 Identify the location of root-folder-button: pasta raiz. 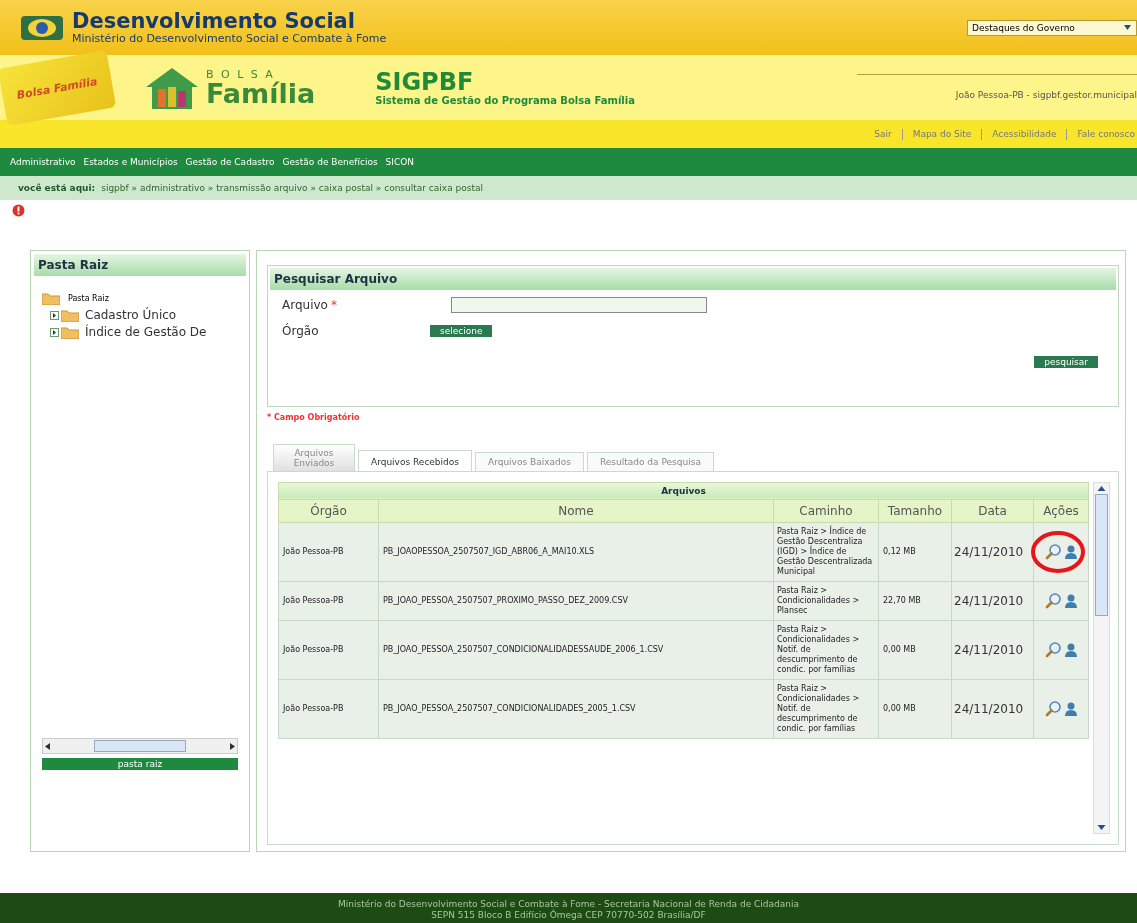
(140, 764).